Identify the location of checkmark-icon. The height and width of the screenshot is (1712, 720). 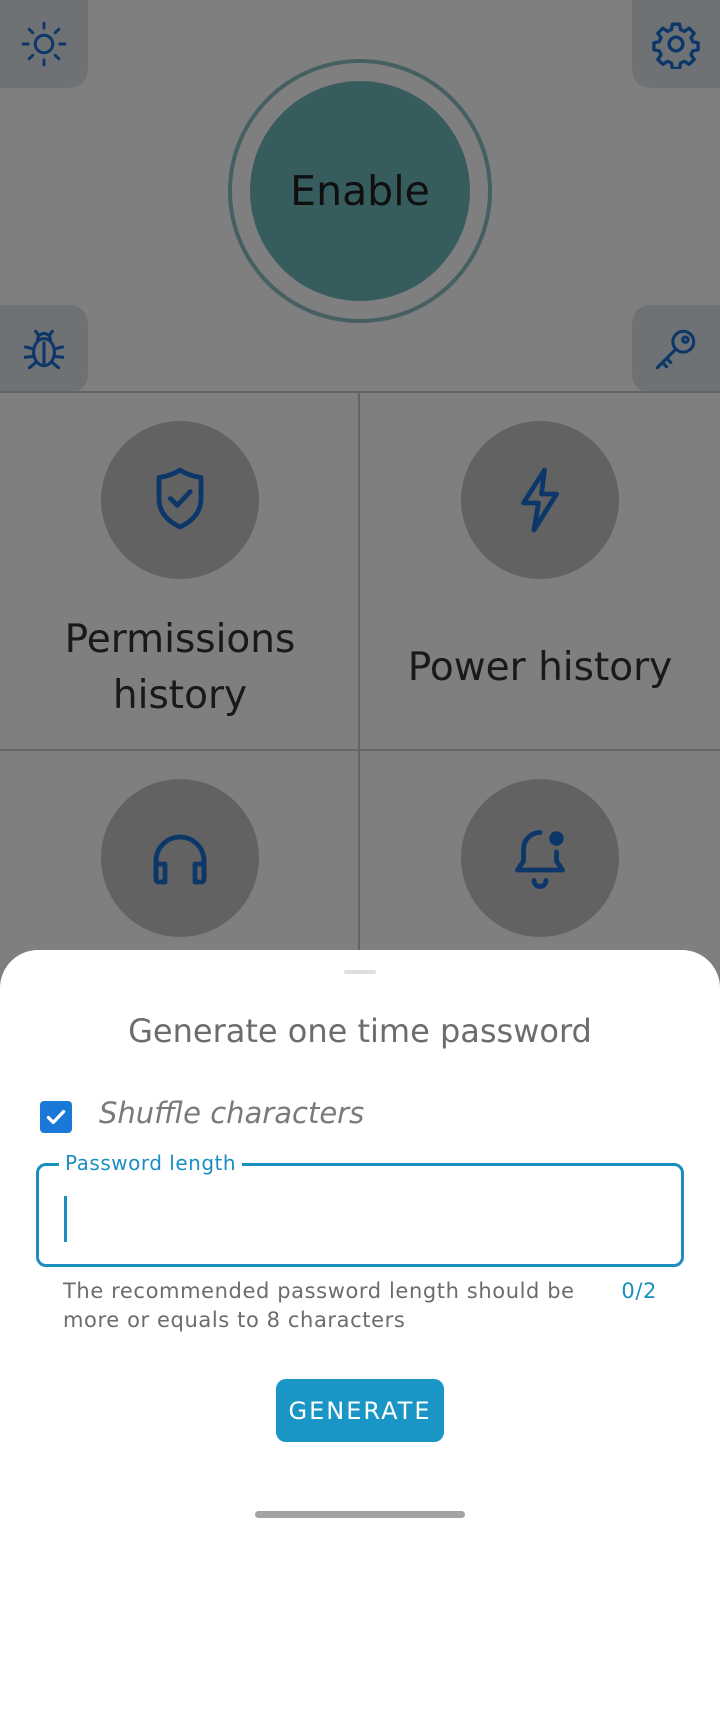
(56, 1117).